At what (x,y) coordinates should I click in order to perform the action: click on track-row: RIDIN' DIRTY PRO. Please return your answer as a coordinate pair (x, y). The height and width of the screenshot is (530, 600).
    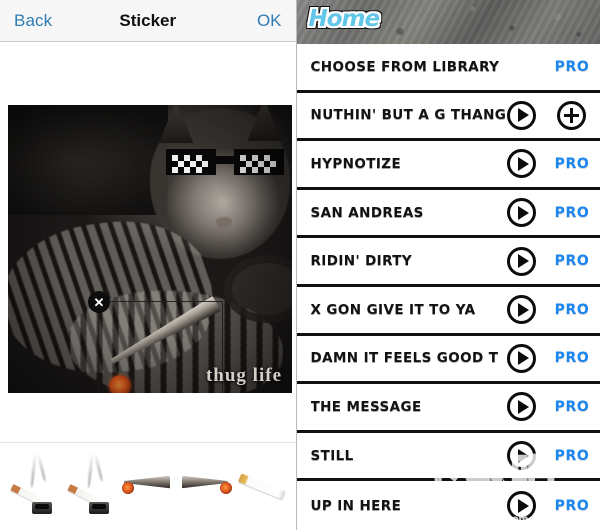
    Looking at the image, I should click on (448, 262).